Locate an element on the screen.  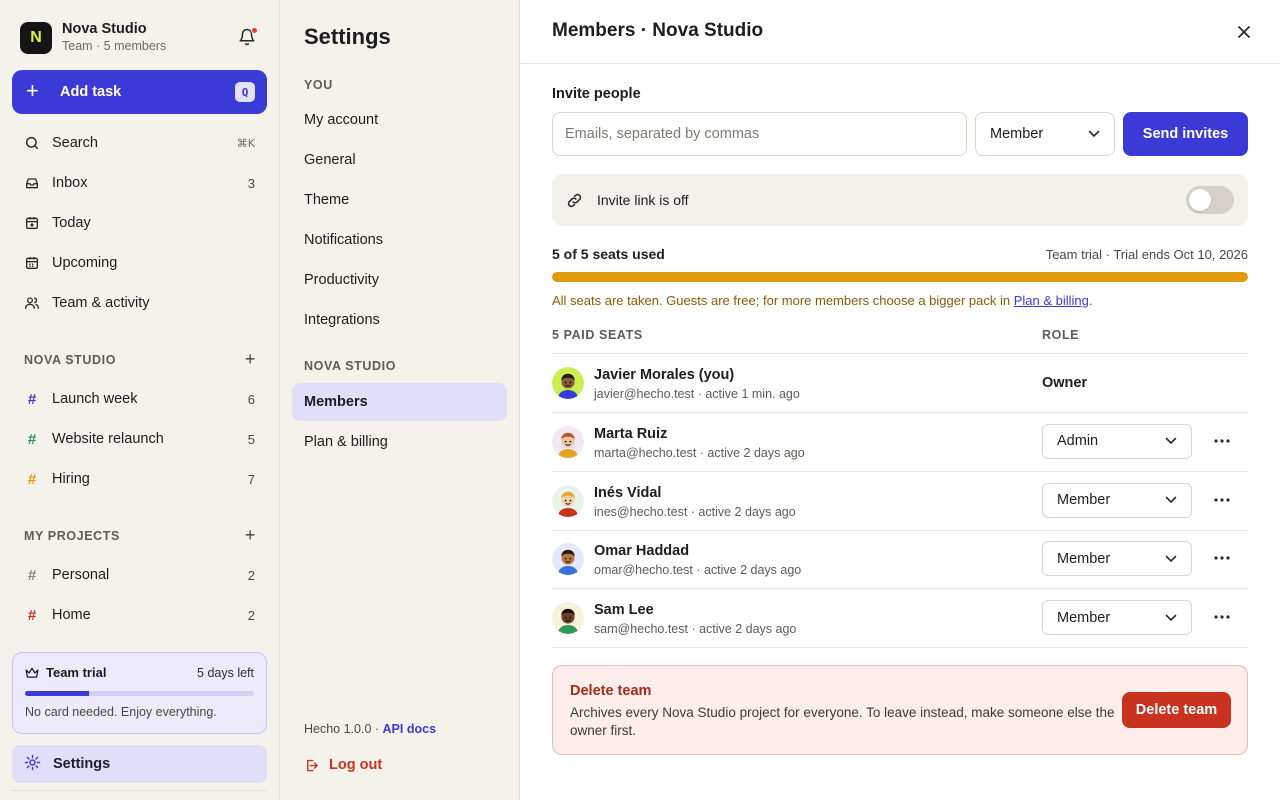
nav-item-team-activity: Team & activity is located at coordinates (139, 303).